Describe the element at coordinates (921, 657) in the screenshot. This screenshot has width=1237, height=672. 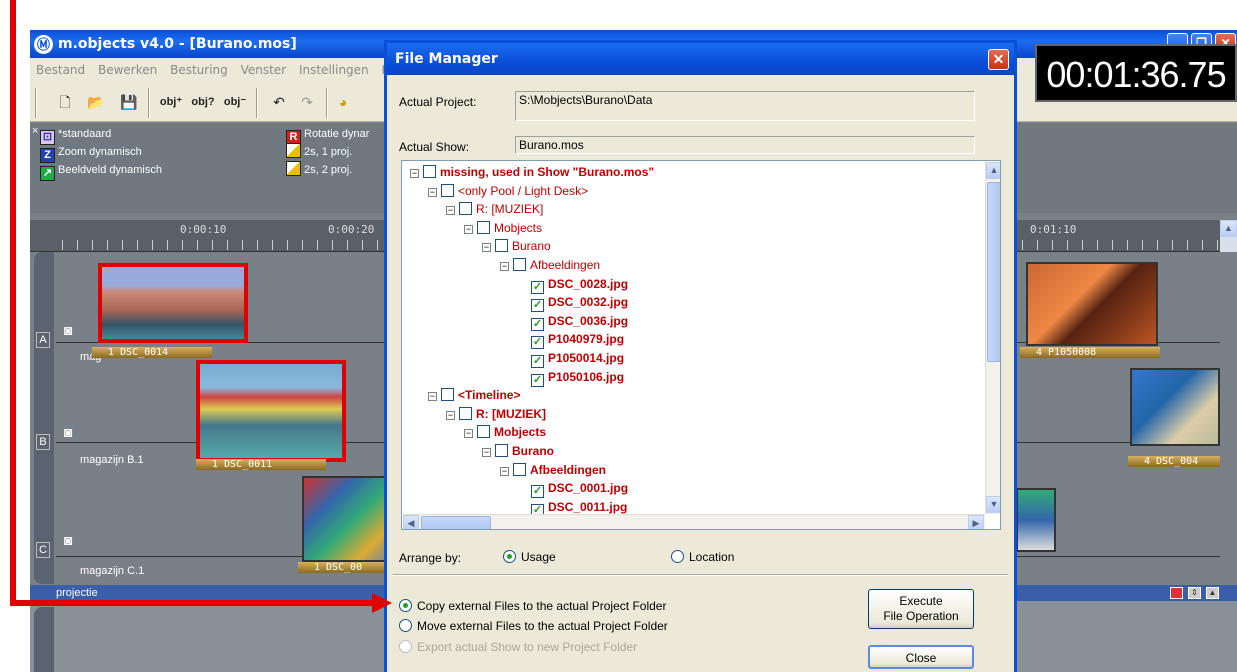
I see `close-button: Close` at that location.